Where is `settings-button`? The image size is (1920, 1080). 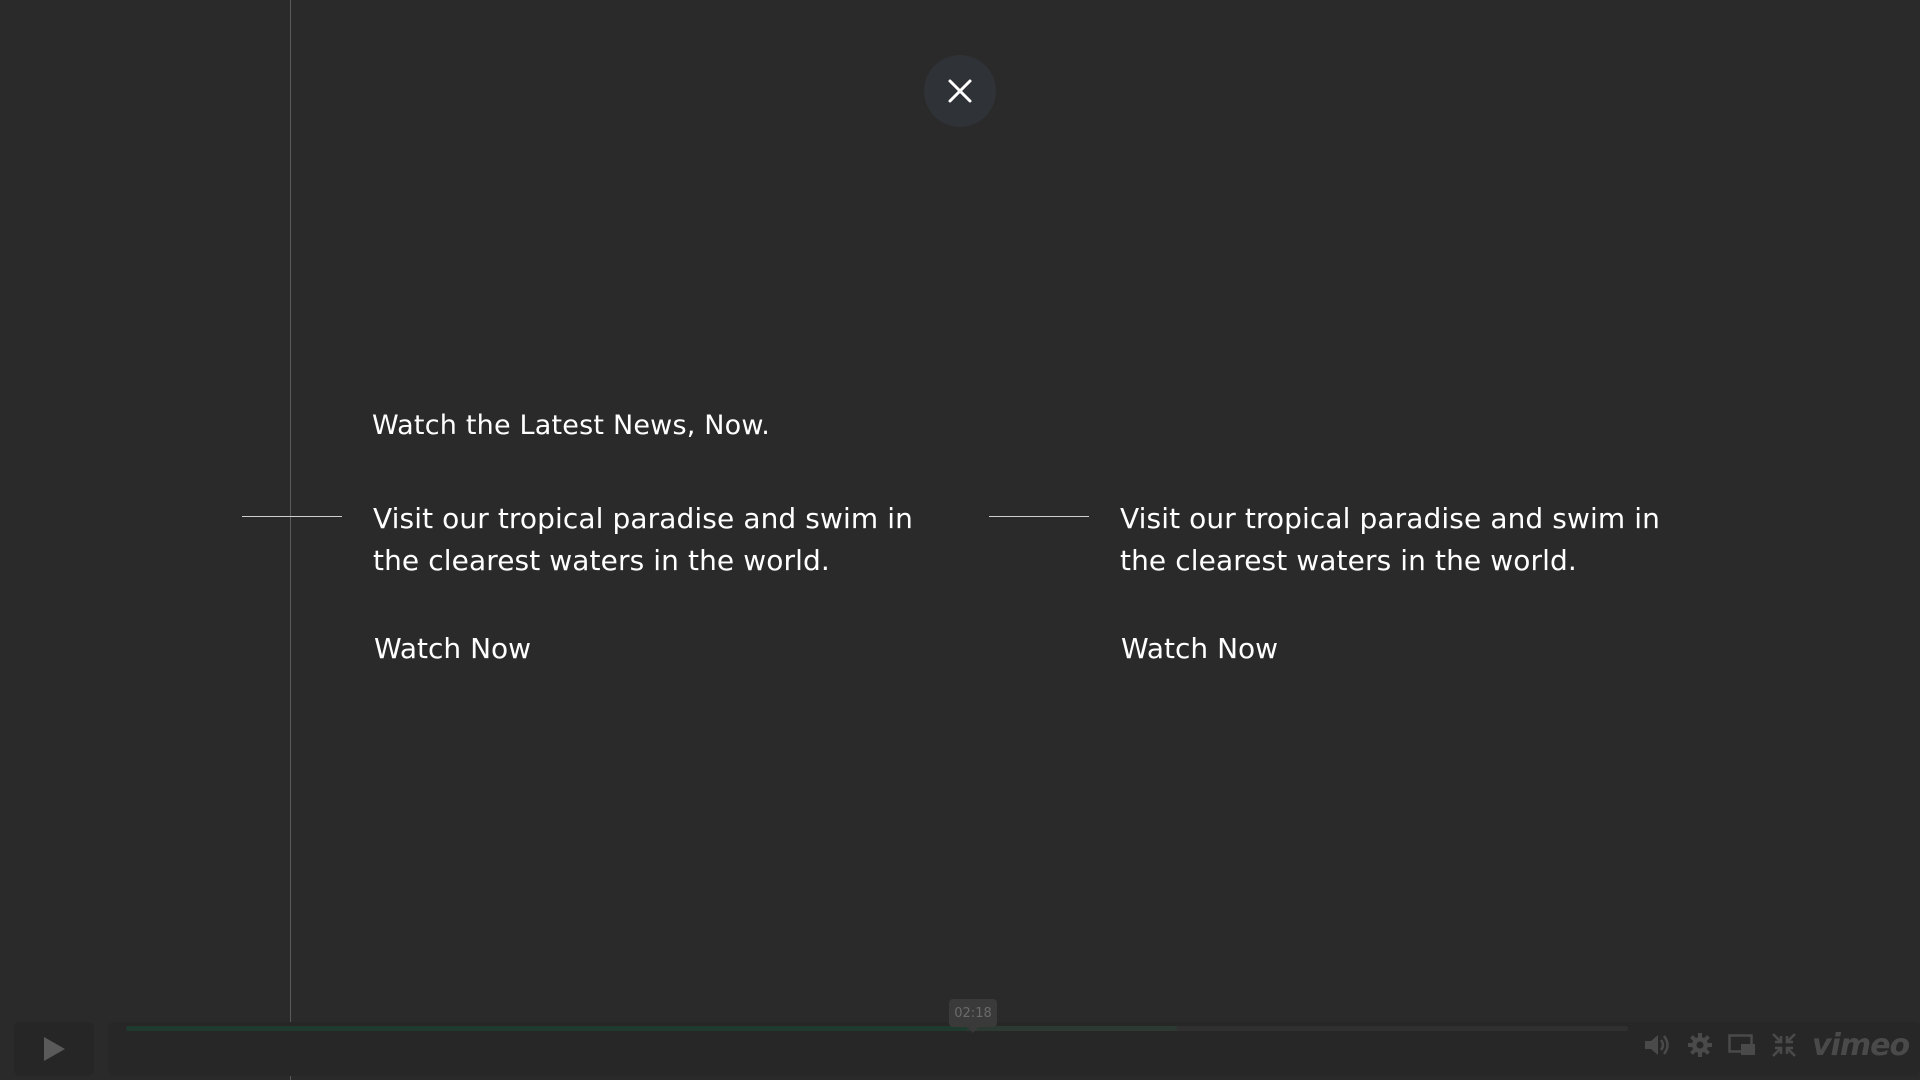 settings-button is located at coordinates (1700, 1045).